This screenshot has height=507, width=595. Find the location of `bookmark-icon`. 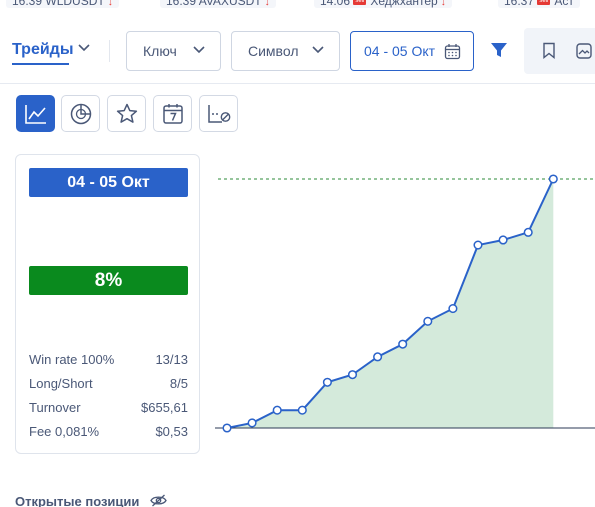

bookmark-icon is located at coordinates (549, 50).